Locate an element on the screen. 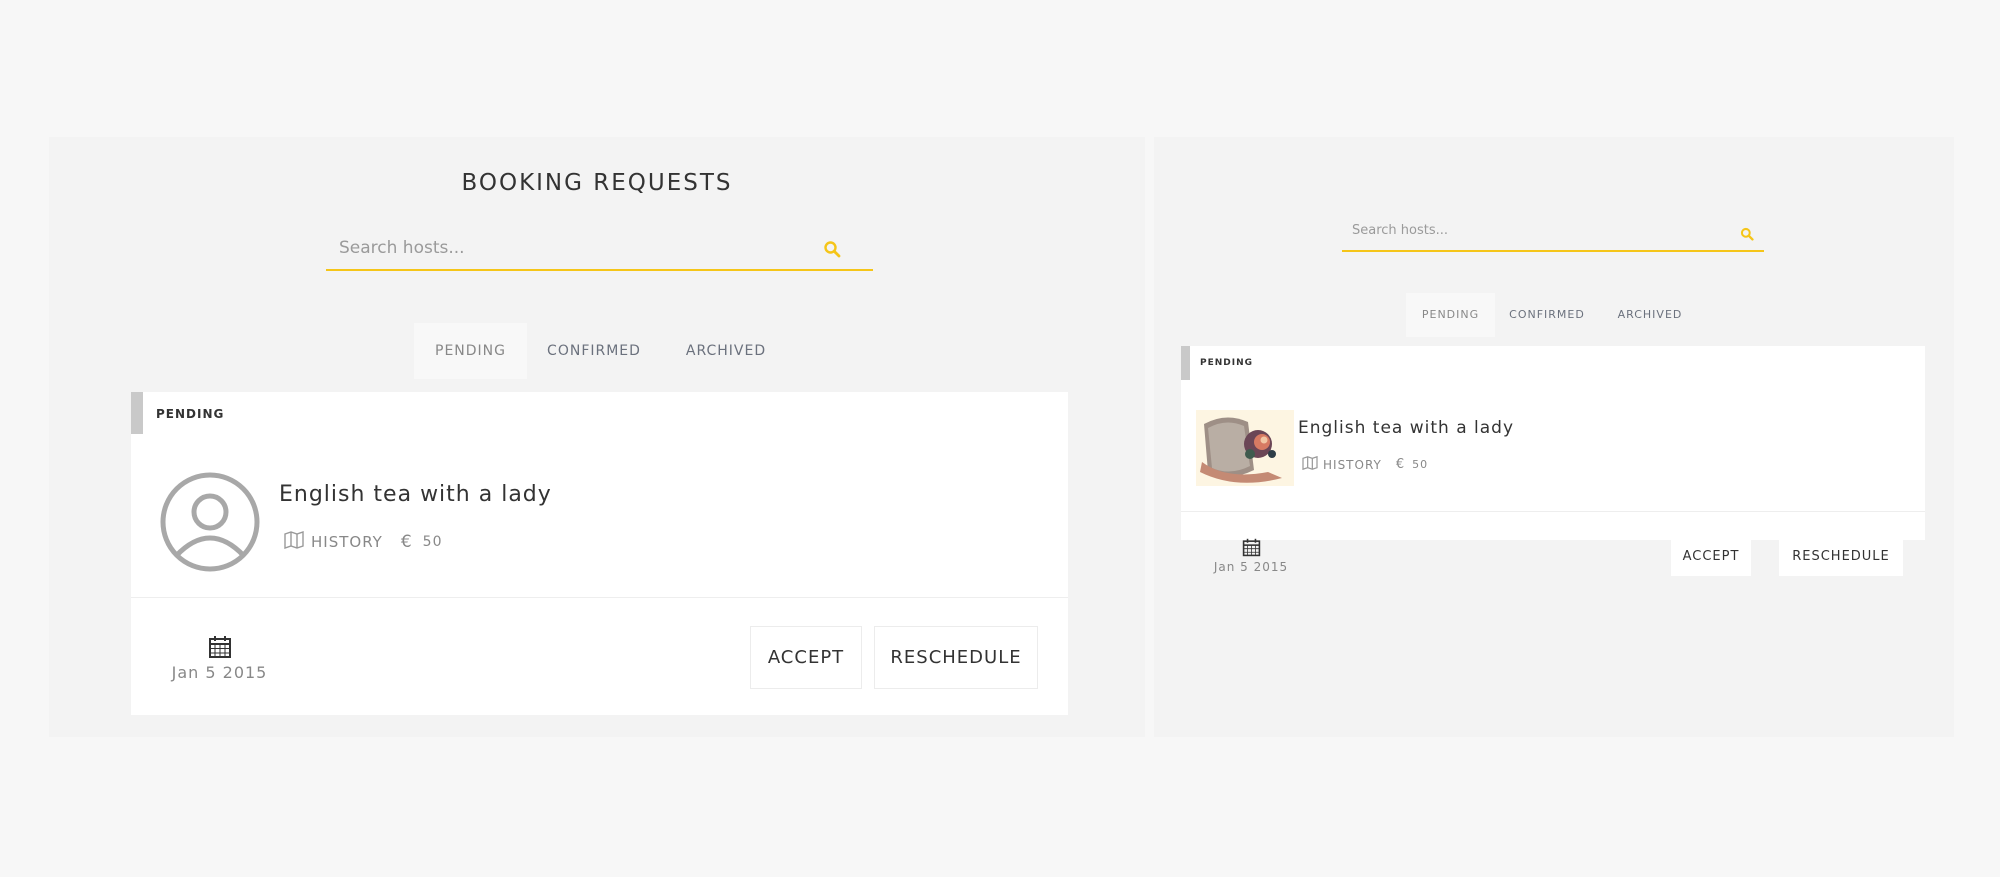 The image size is (2000, 877). page-title: BOOKING REQUESTS is located at coordinates (597, 183).